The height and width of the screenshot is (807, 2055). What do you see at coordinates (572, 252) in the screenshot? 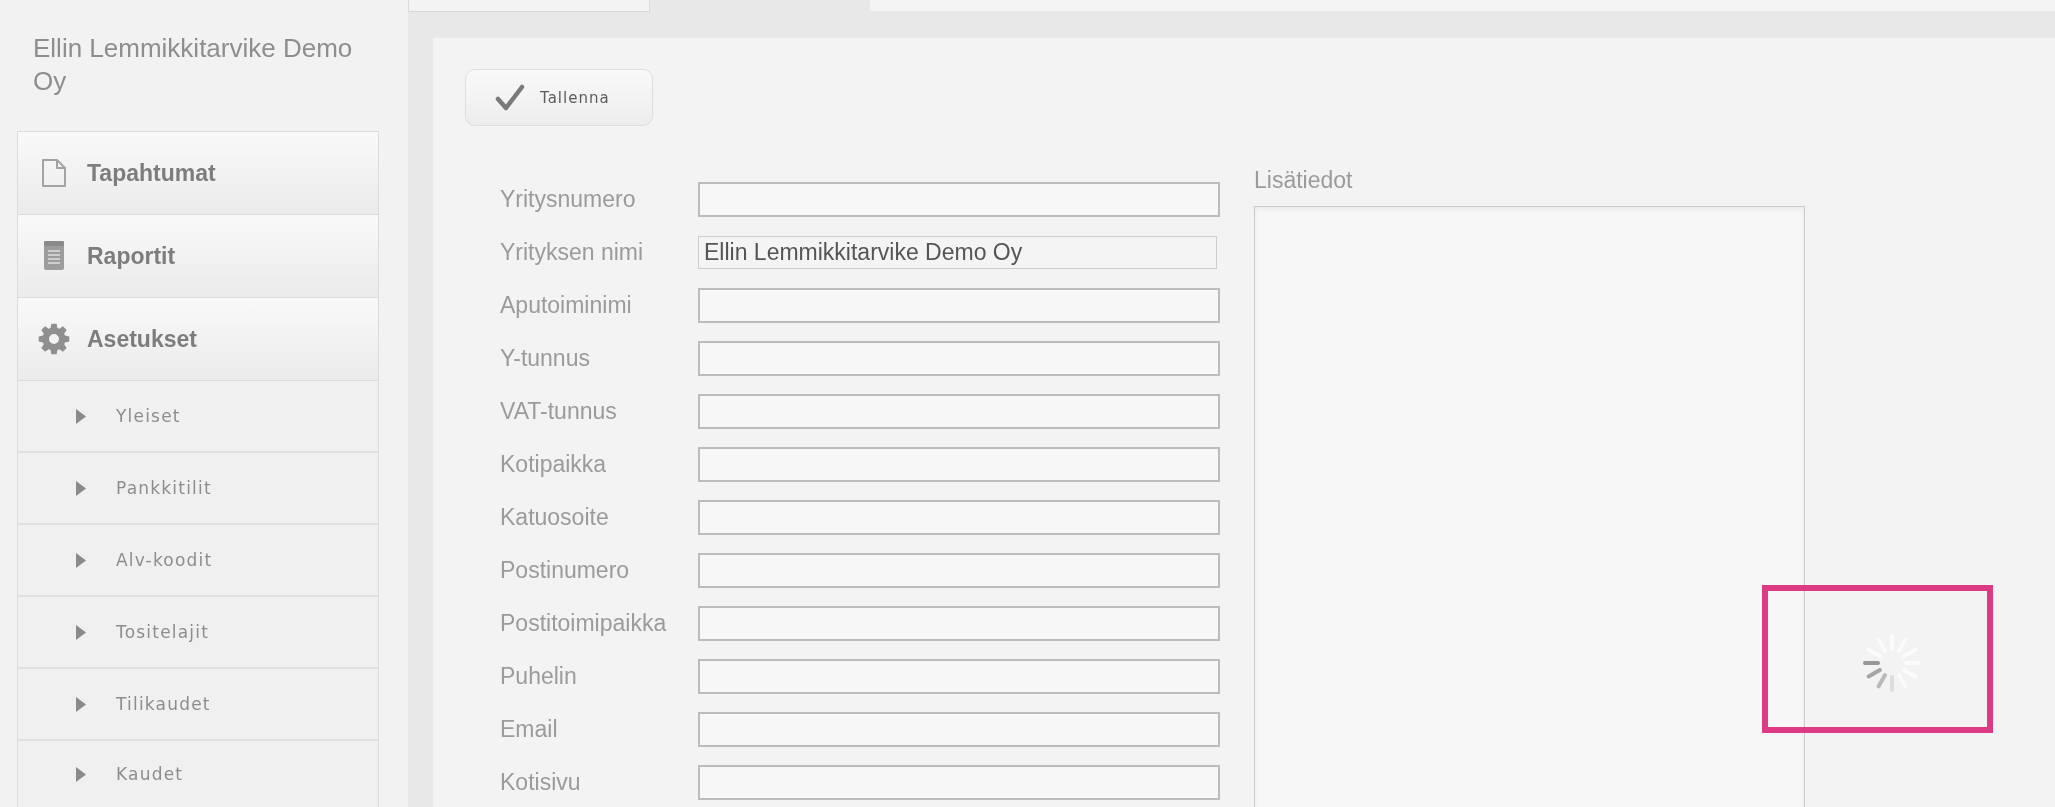
I see `field-label: Yrityksen nimi` at bounding box center [572, 252].